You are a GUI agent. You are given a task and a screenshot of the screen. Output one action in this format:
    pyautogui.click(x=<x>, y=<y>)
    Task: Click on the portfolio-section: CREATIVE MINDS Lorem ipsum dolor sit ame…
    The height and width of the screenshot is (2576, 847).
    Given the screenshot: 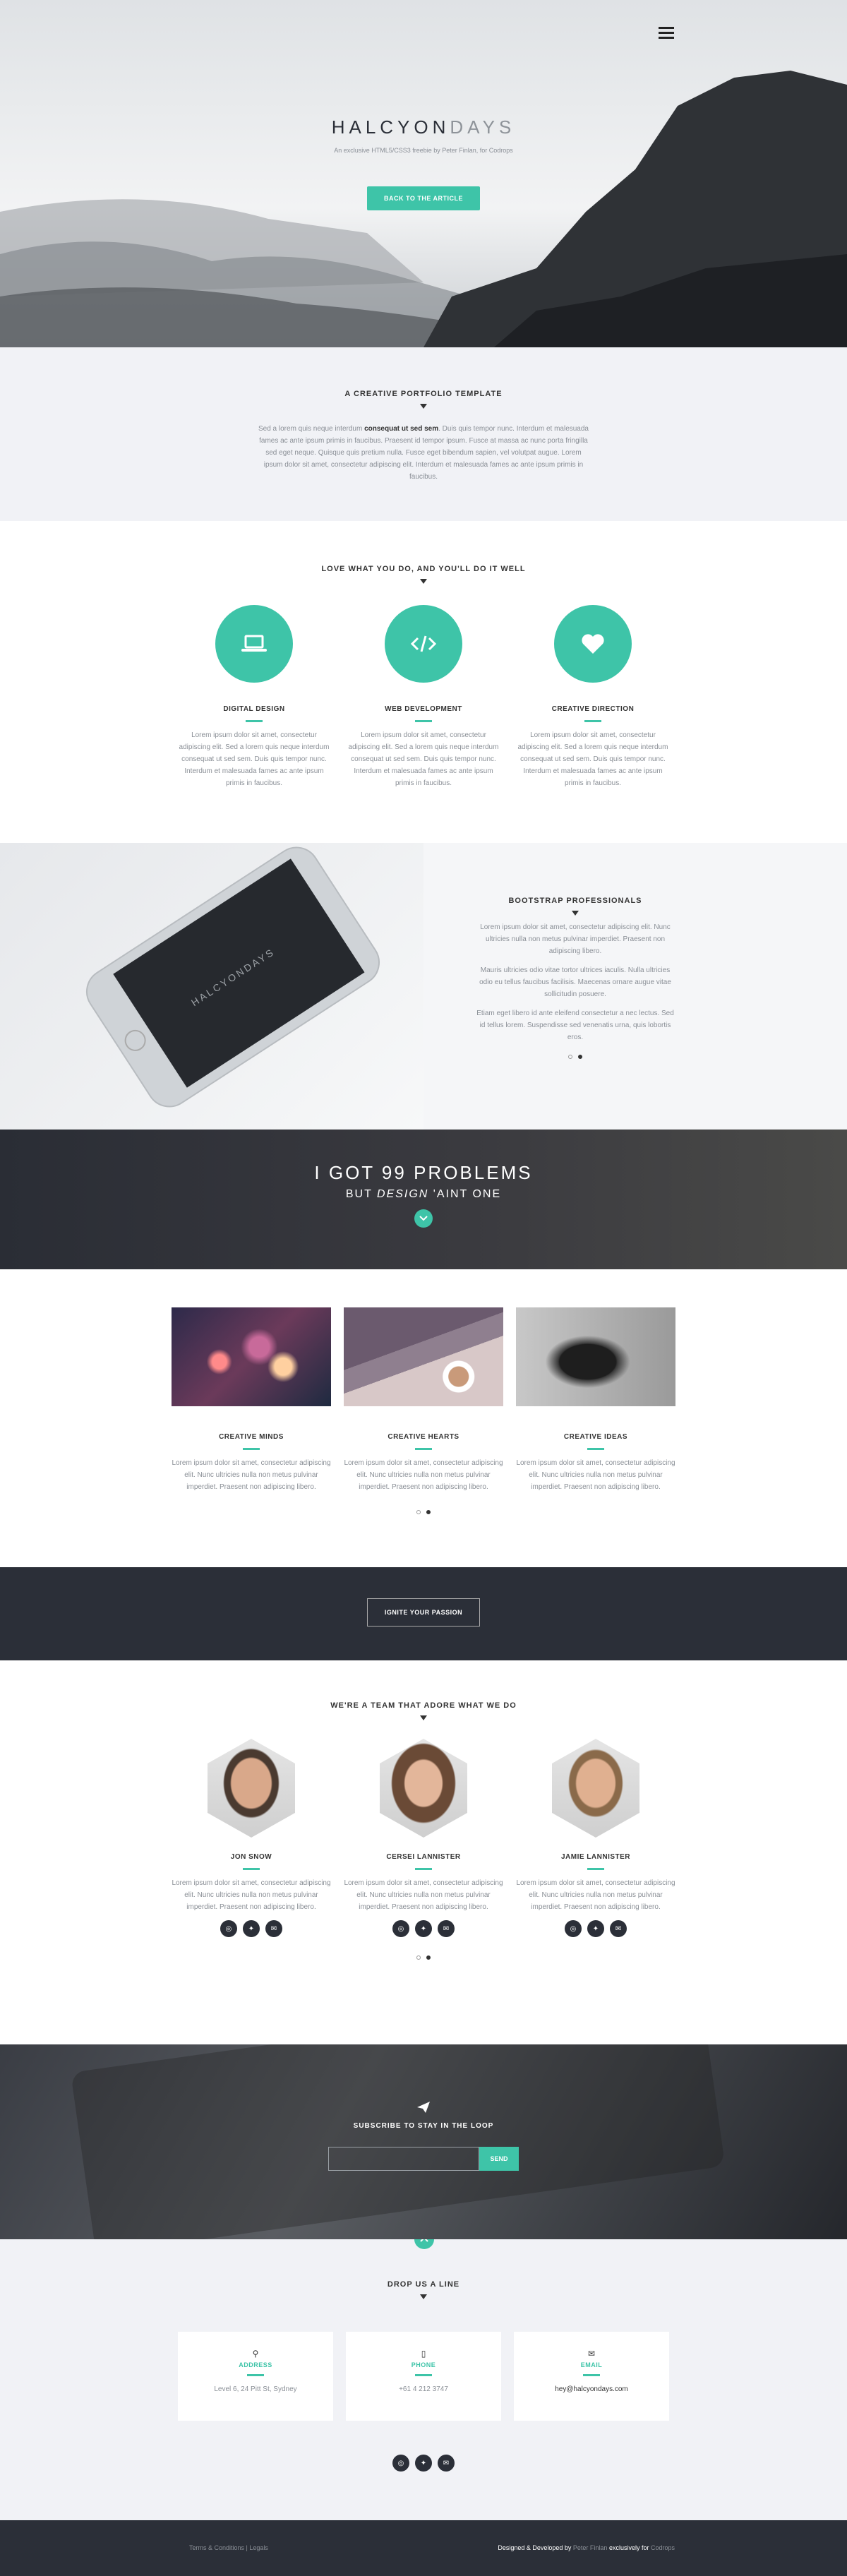 What is the action you would take?
    pyautogui.click(x=423, y=1418)
    